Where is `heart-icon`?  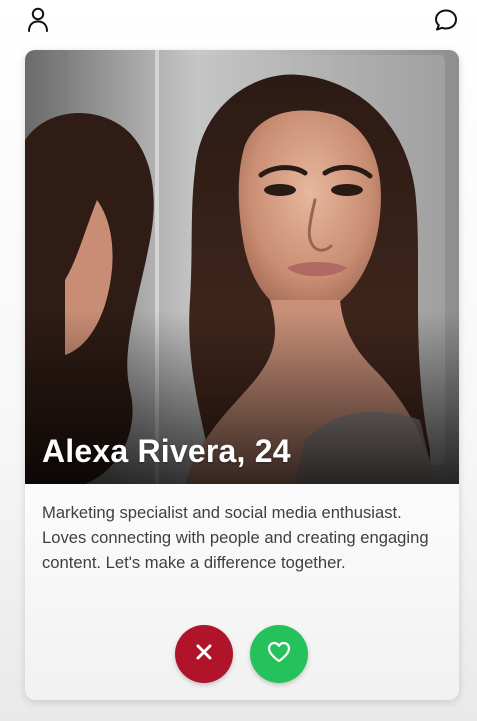 heart-icon is located at coordinates (279, 654).